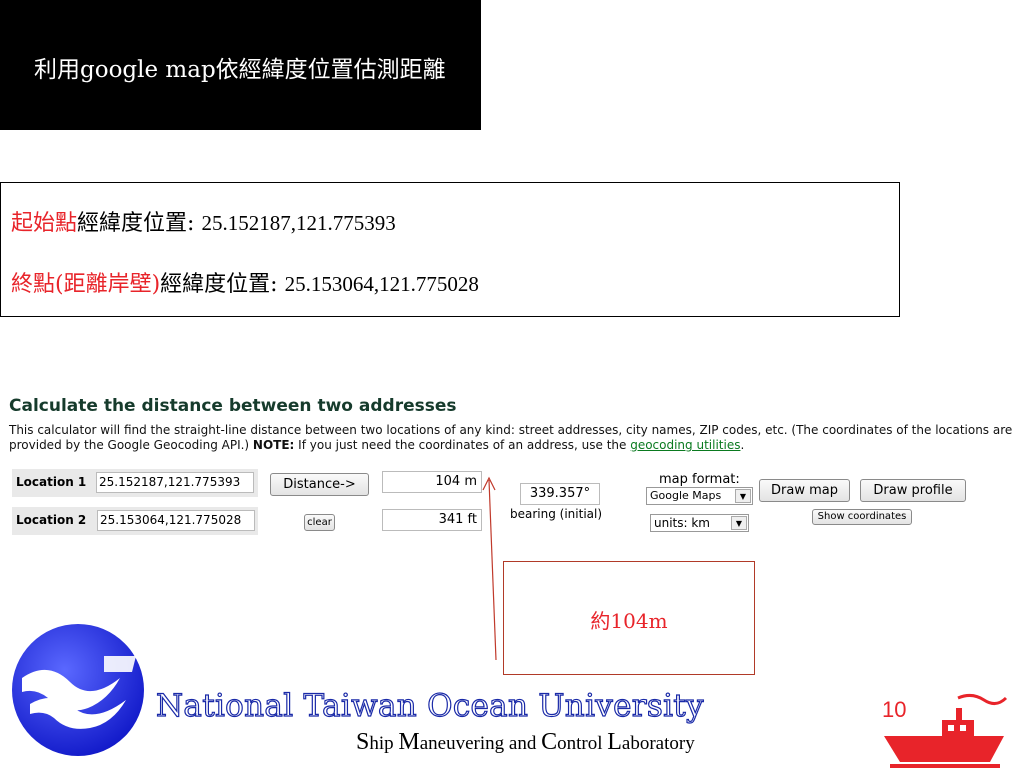 This screenshot has width=1024, height=768. Describe the element at coordinates (804, 490) in the screenshot. I see `draw-map-button: Draw map` at that location.